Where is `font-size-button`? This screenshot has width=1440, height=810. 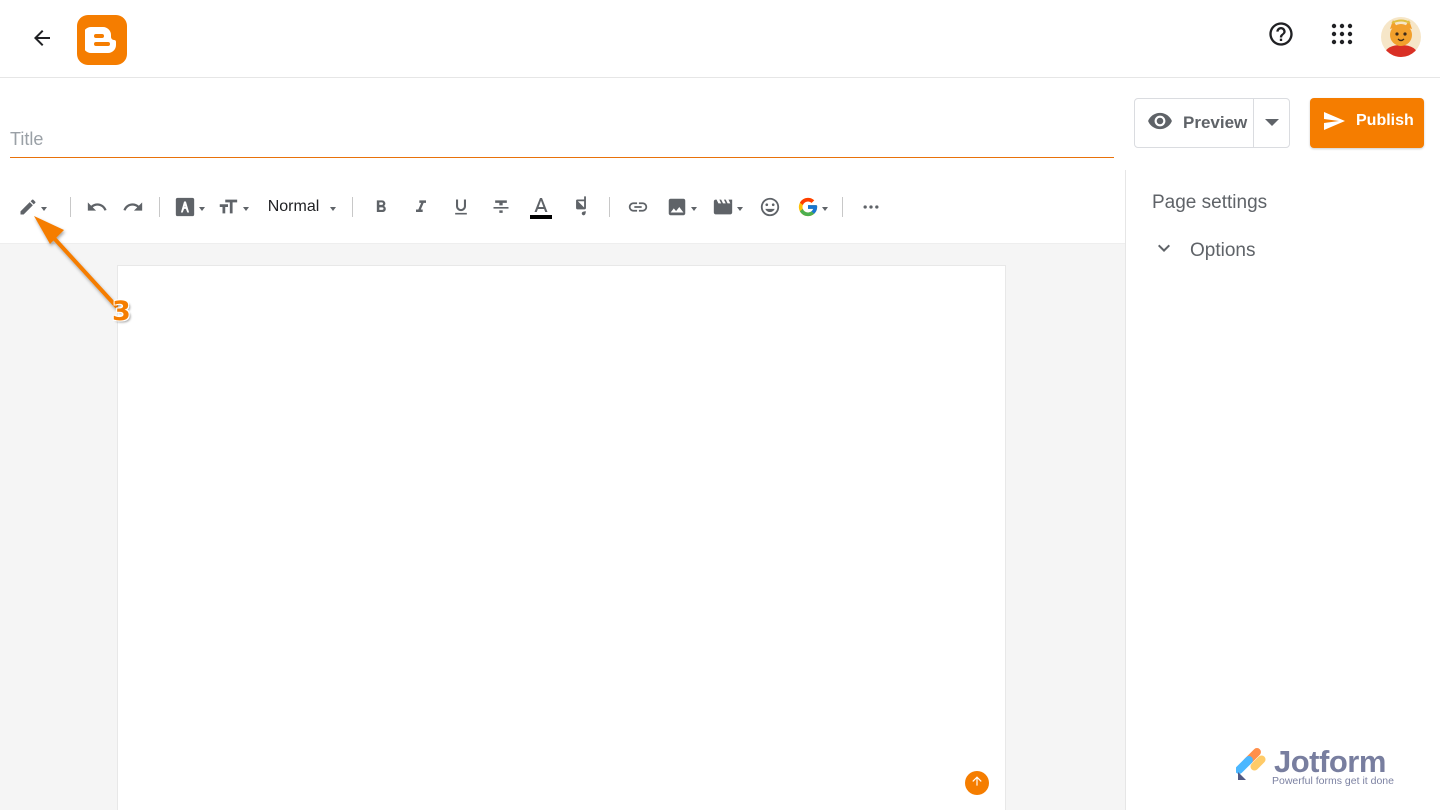
font-size-button is located at coordinates (232, 207).